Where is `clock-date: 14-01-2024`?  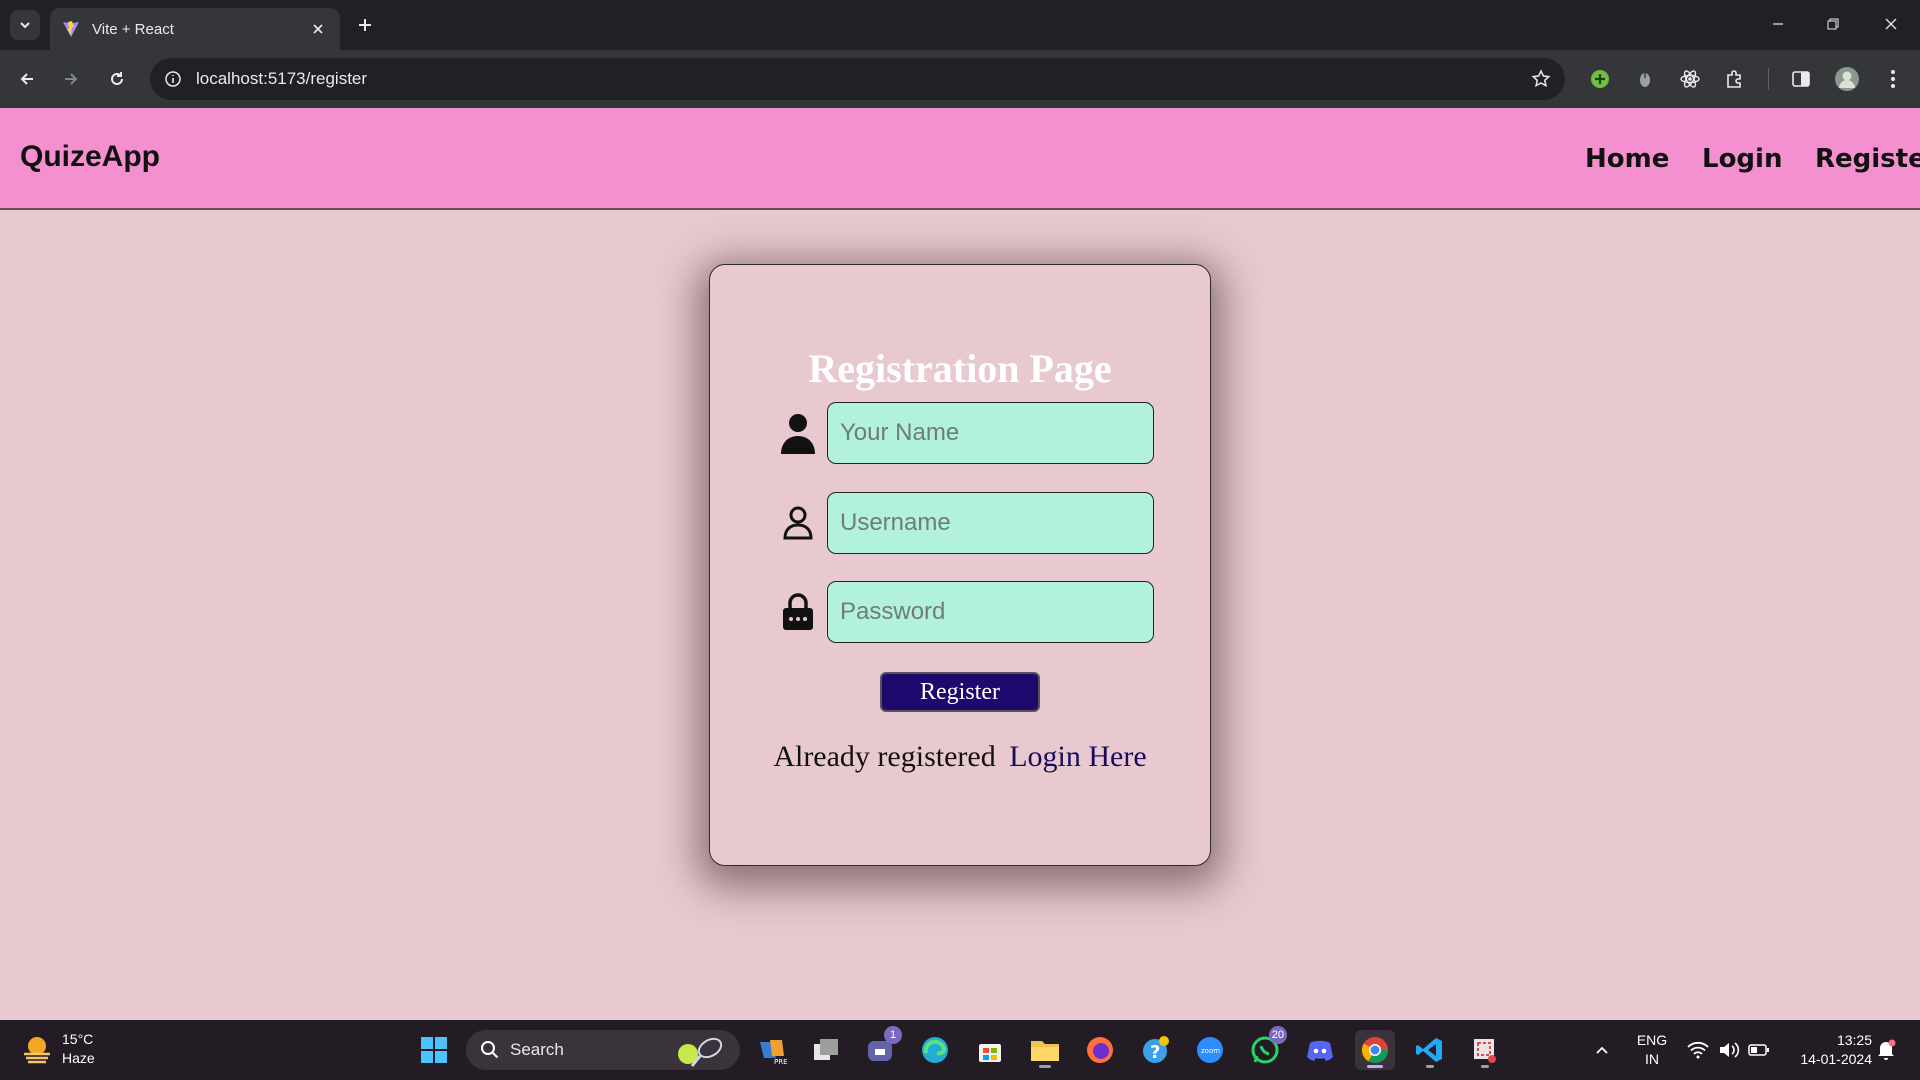 clock-date: 14-01-2024 is located at coordinates (1836, 1059).